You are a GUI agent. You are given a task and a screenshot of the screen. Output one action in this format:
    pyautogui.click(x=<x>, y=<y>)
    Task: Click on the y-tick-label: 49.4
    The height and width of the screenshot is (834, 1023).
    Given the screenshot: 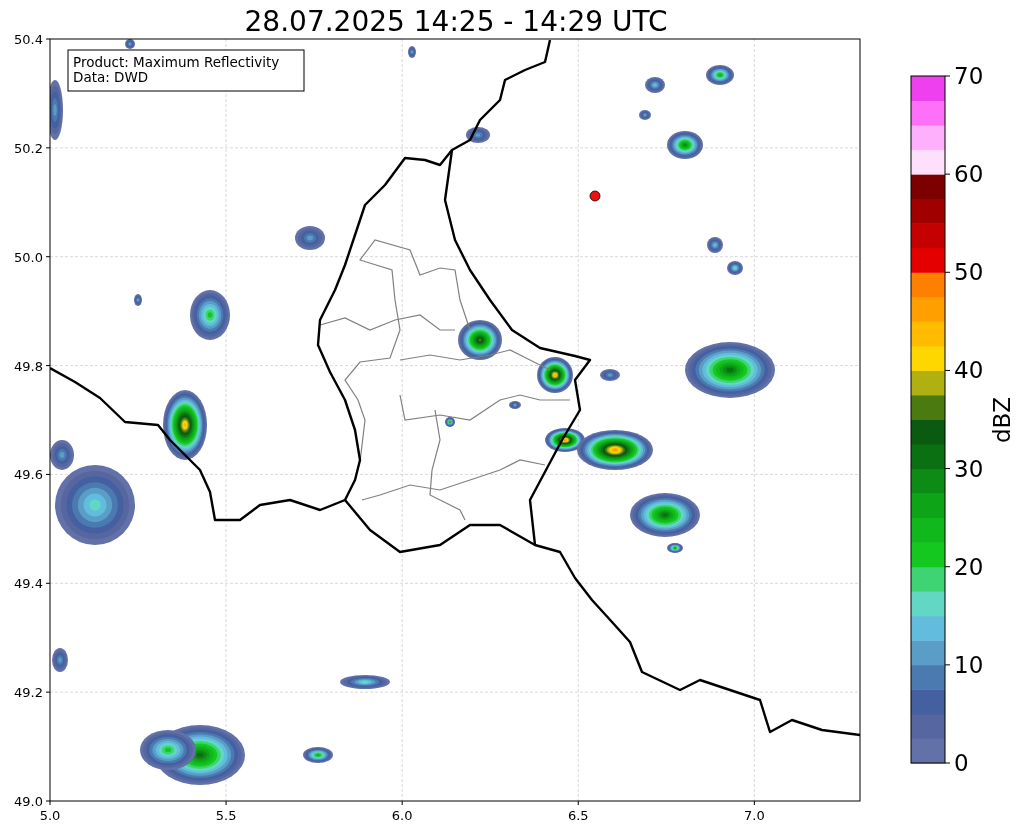 What is the action you would take?
    pyautogui.click(x=28, y=584)
    